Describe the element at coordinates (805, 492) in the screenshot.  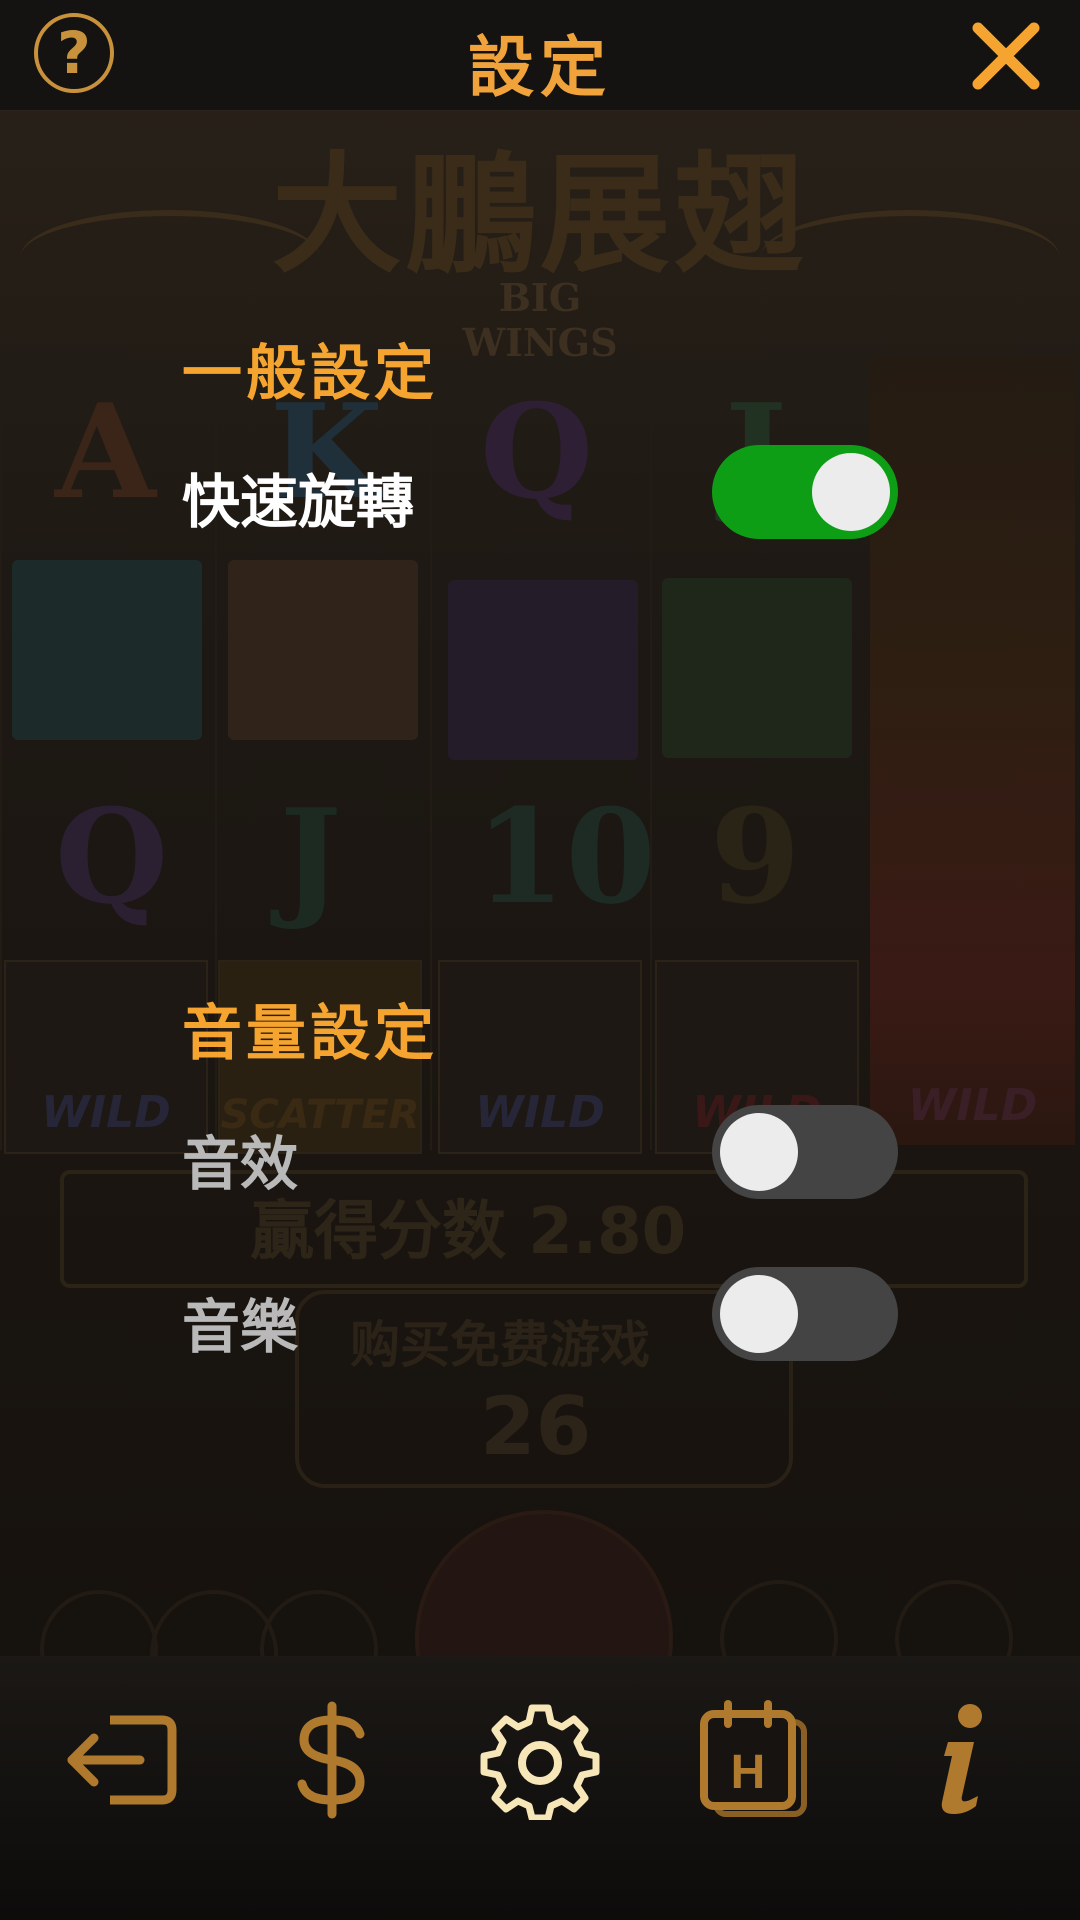
I see `turbo-spin-toggle` at that location.